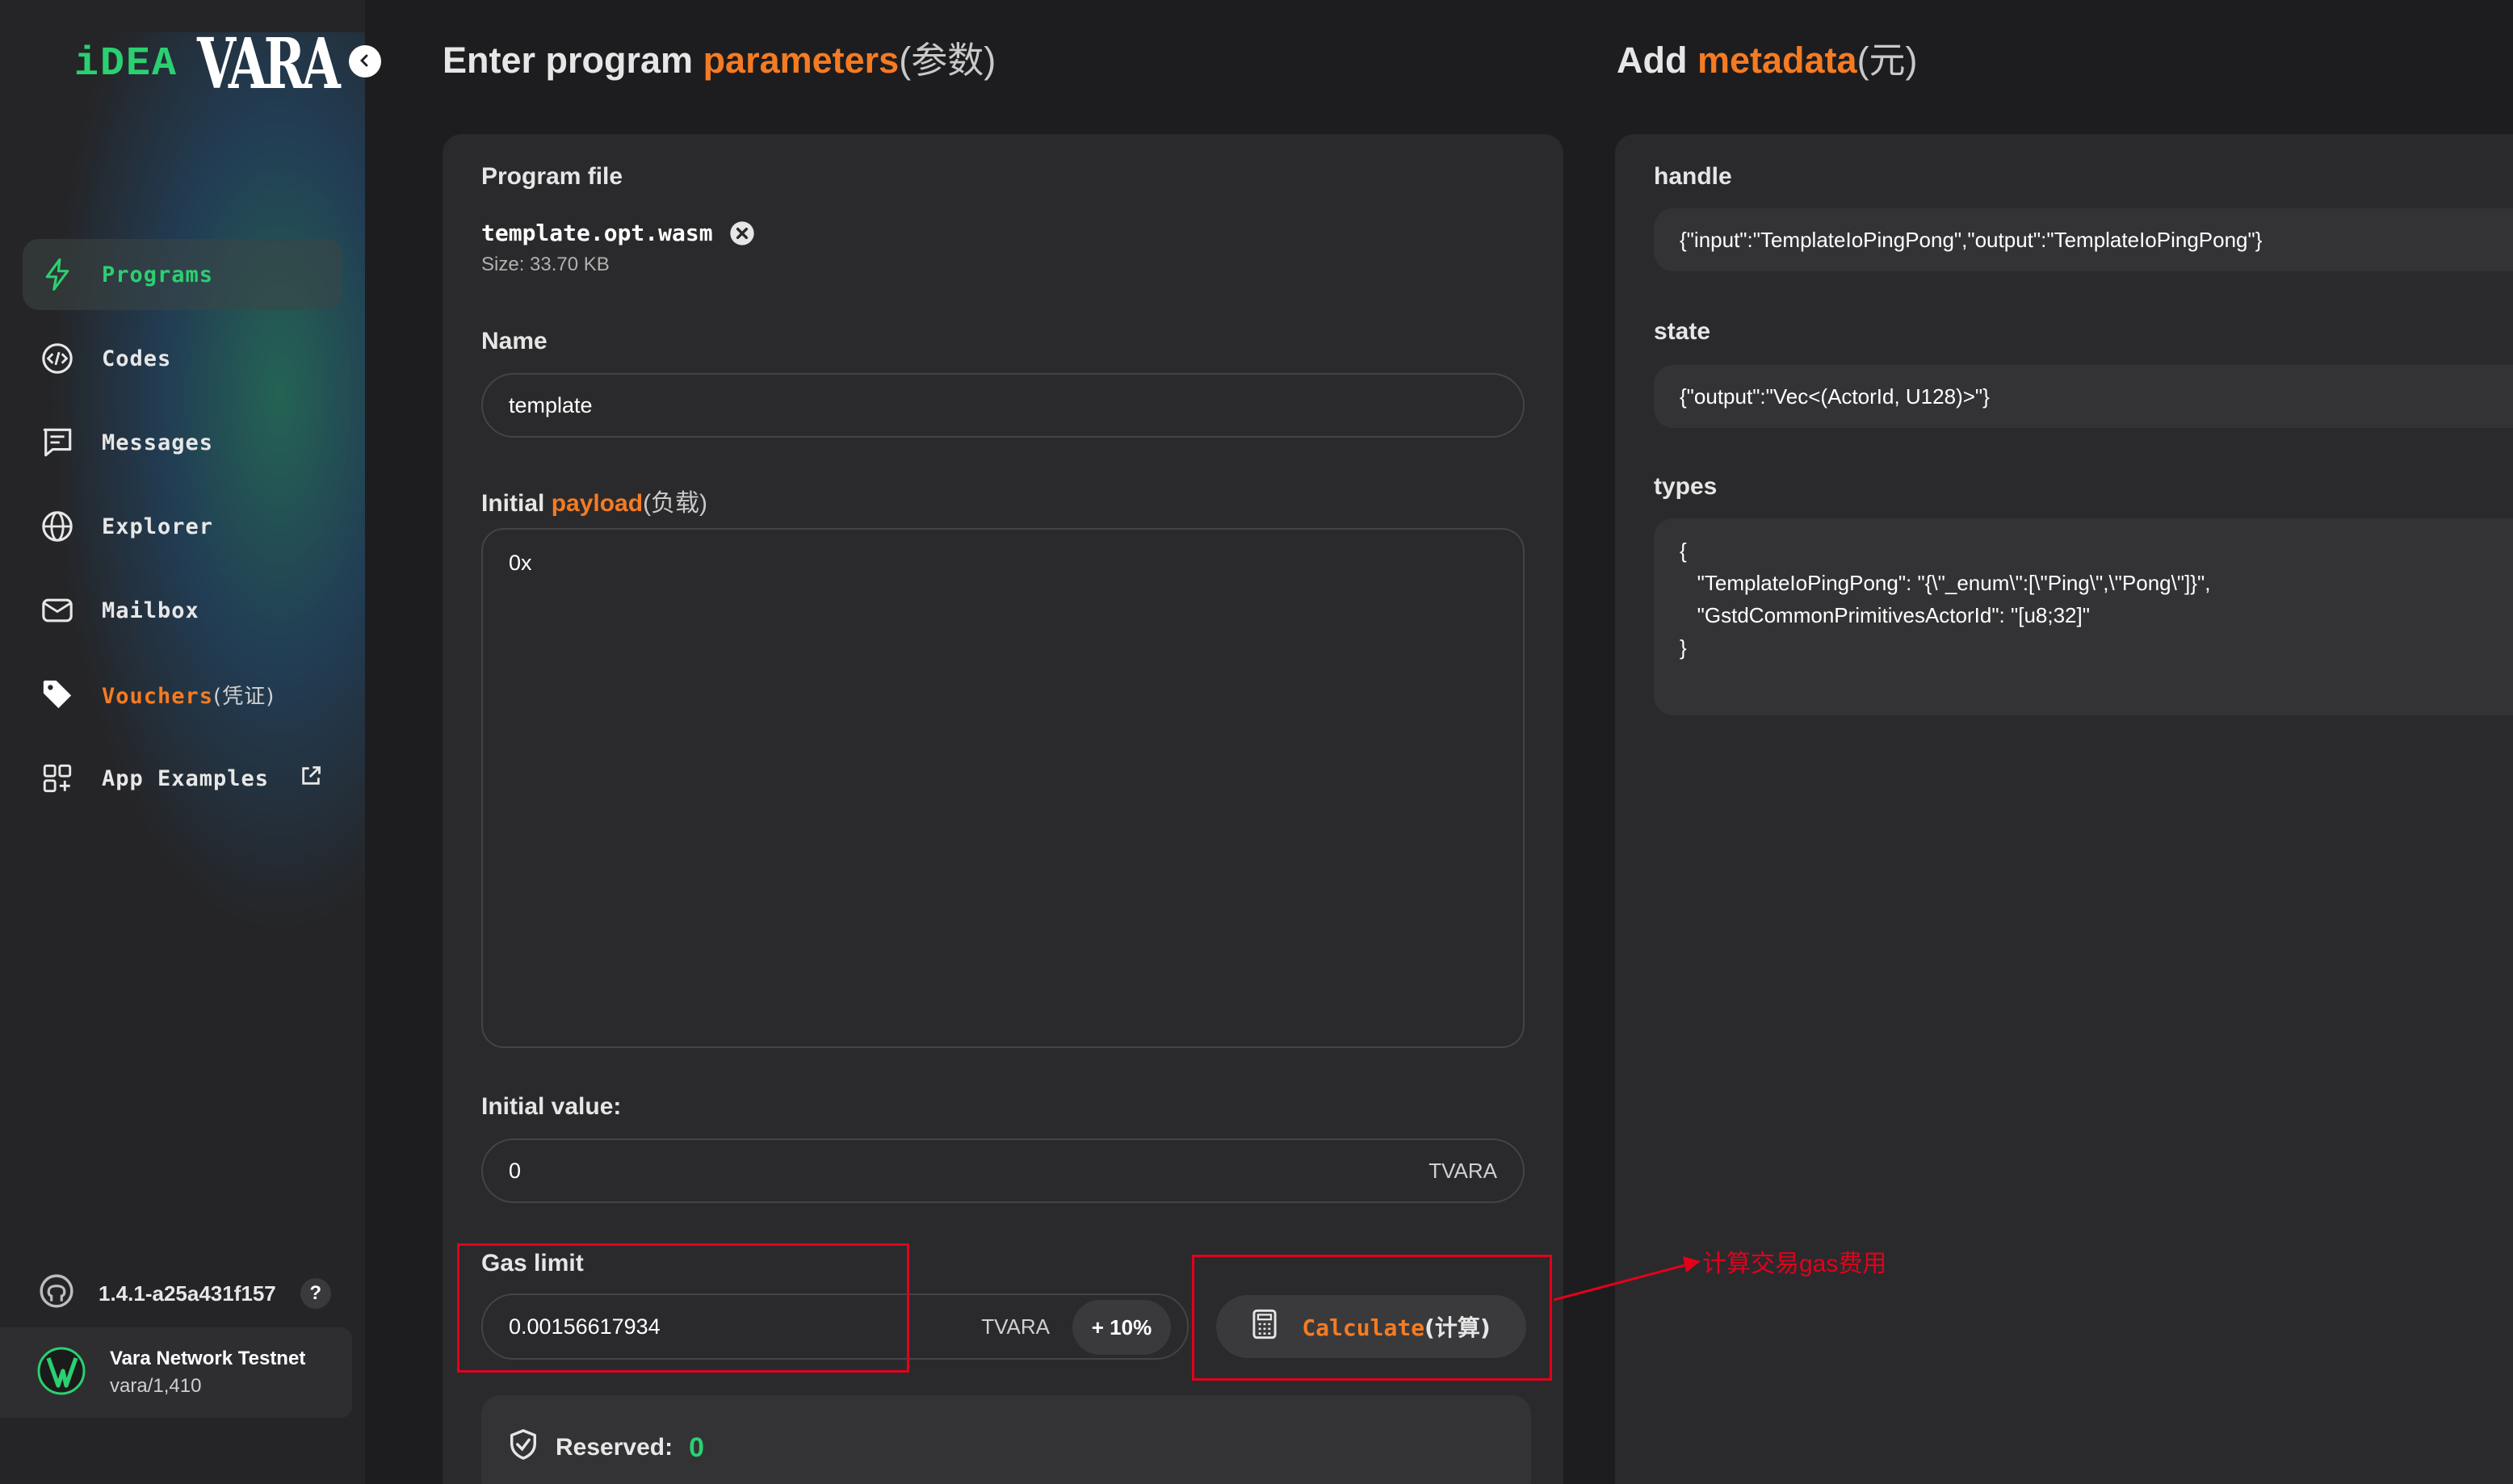 This screenshot has height=1484, width=2513. I want to click on sidebar-item-label: Vouchers(凭证), so click(188, 695).